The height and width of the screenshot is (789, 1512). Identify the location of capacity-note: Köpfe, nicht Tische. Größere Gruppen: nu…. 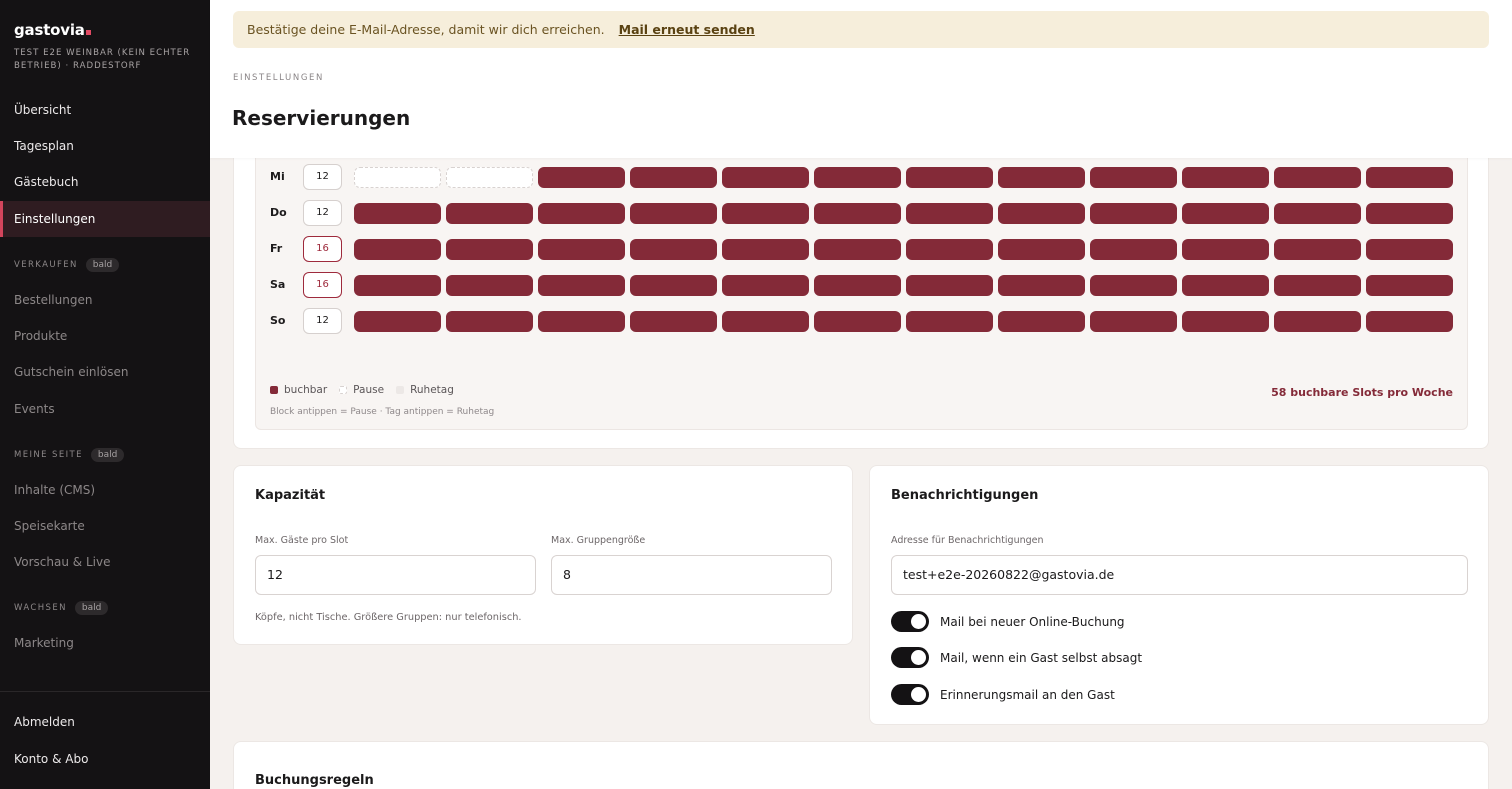
(388, 617).